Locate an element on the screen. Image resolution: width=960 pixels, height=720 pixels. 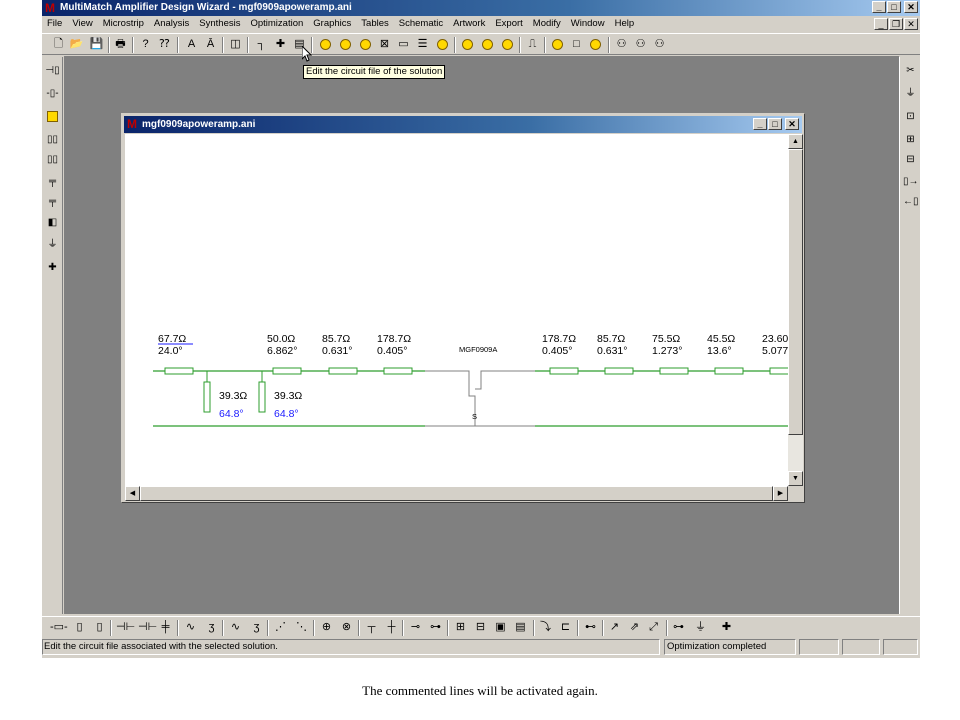
mdi-close-button: ✕ is located at coordinates (911, 24).